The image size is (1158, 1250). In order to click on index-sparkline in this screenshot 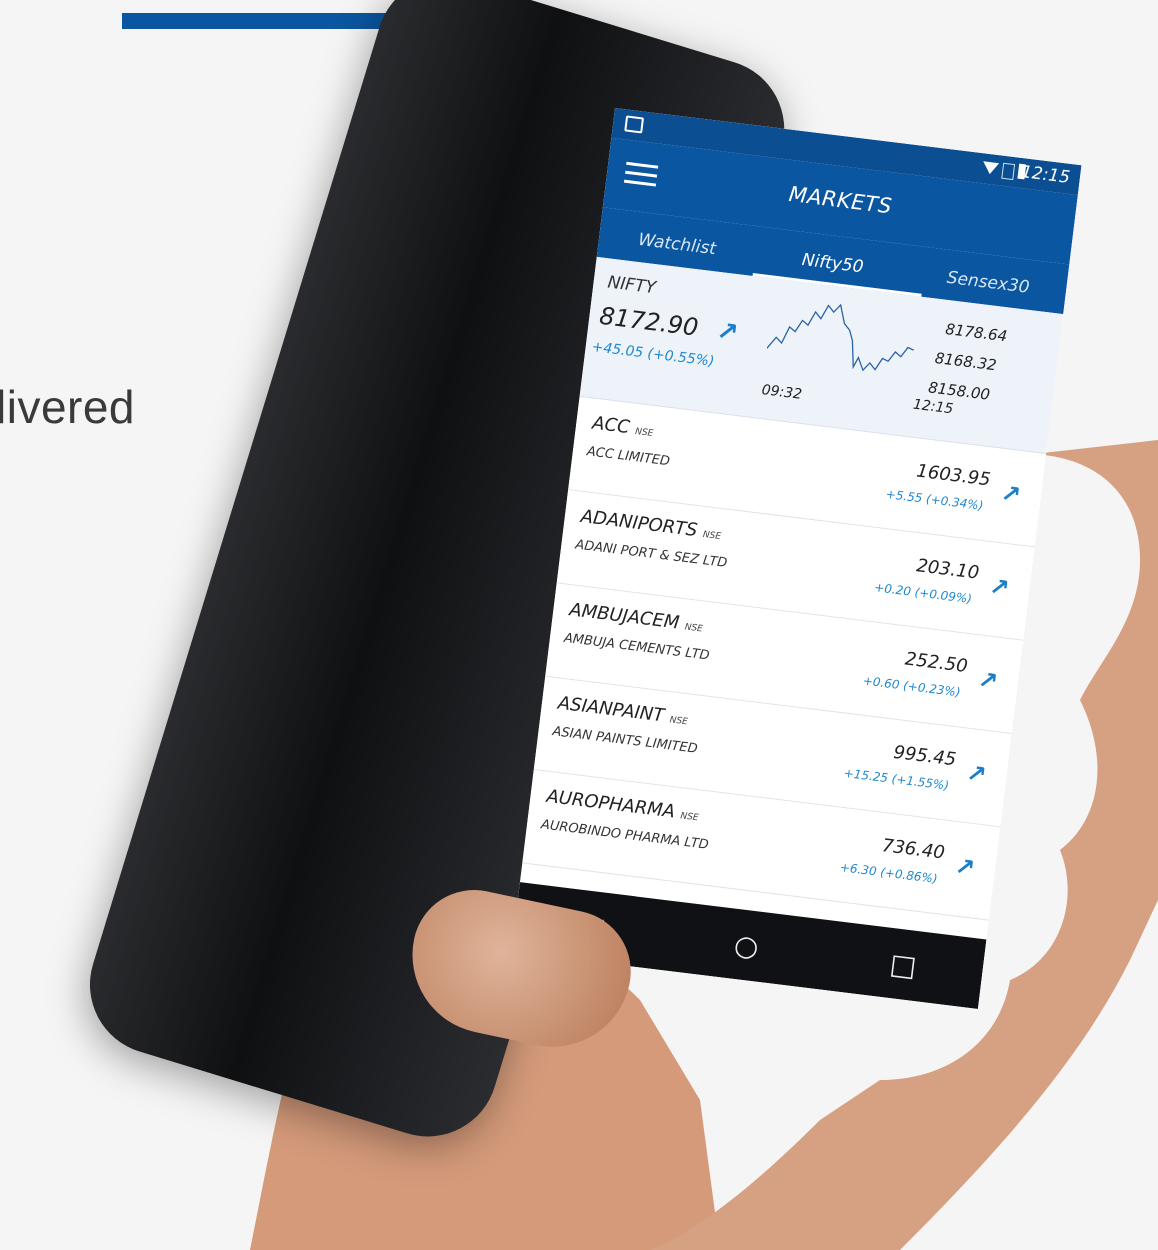, I will do `click(840, 337)`.